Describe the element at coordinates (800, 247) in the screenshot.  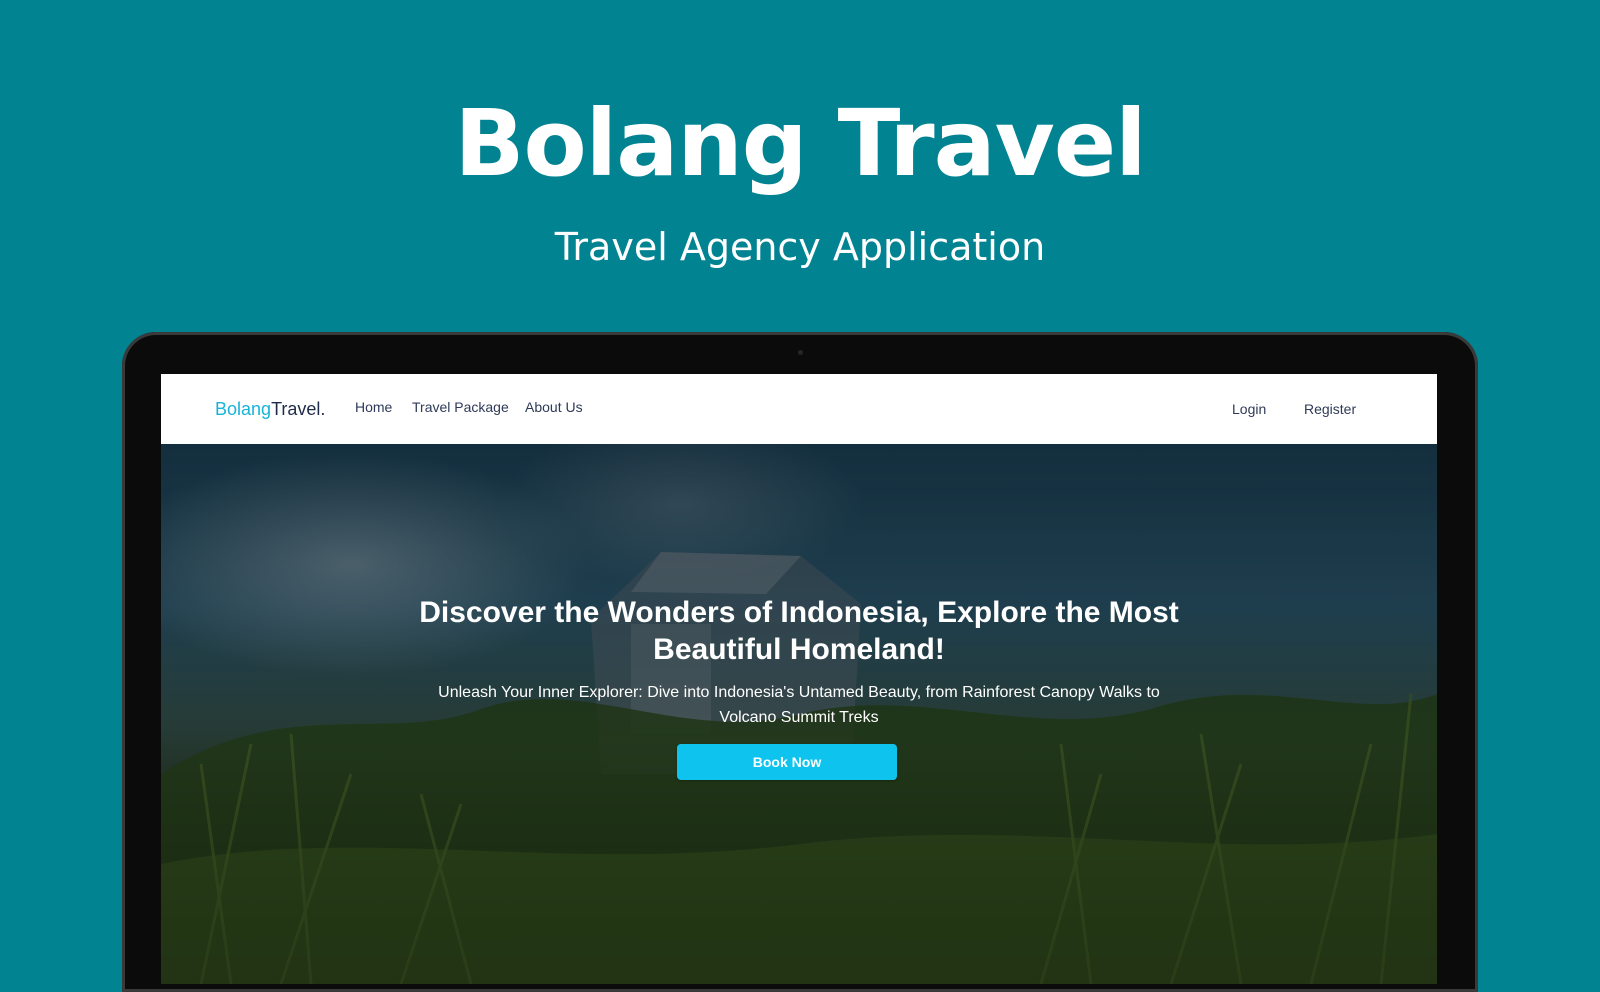
I see `promo-subtitle: Travel Agency Application` at that location.